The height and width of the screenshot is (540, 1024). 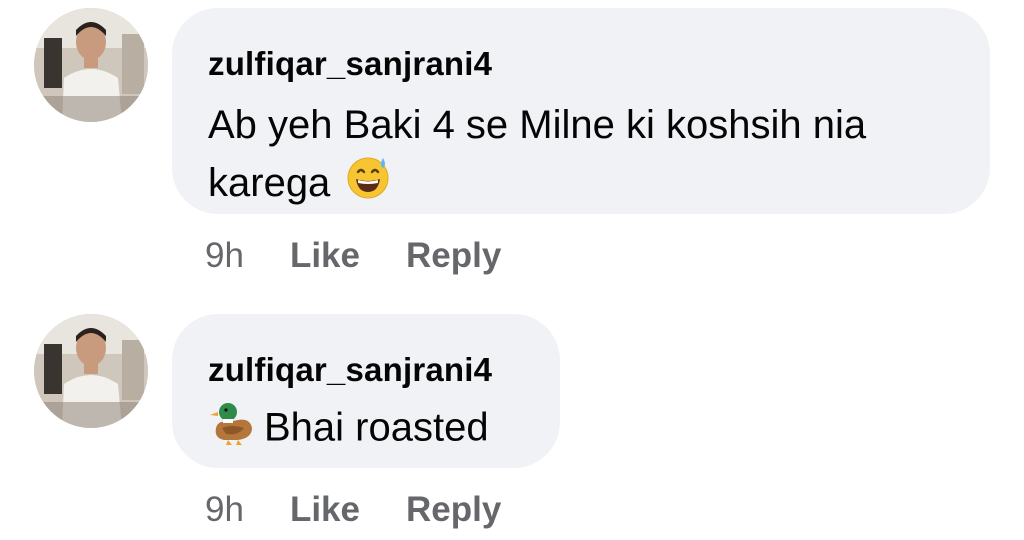 I want to click on duck-icon, so click(x=232, y=430).